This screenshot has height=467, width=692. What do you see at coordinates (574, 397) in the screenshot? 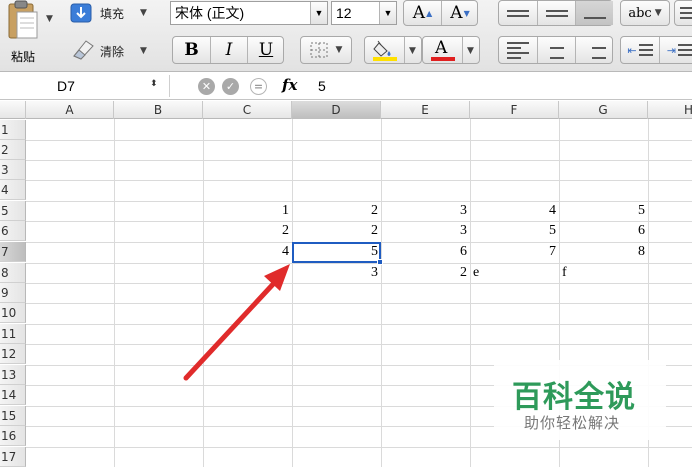
I see `watermark-title: 百科全说` at bounding box center [574, 397].